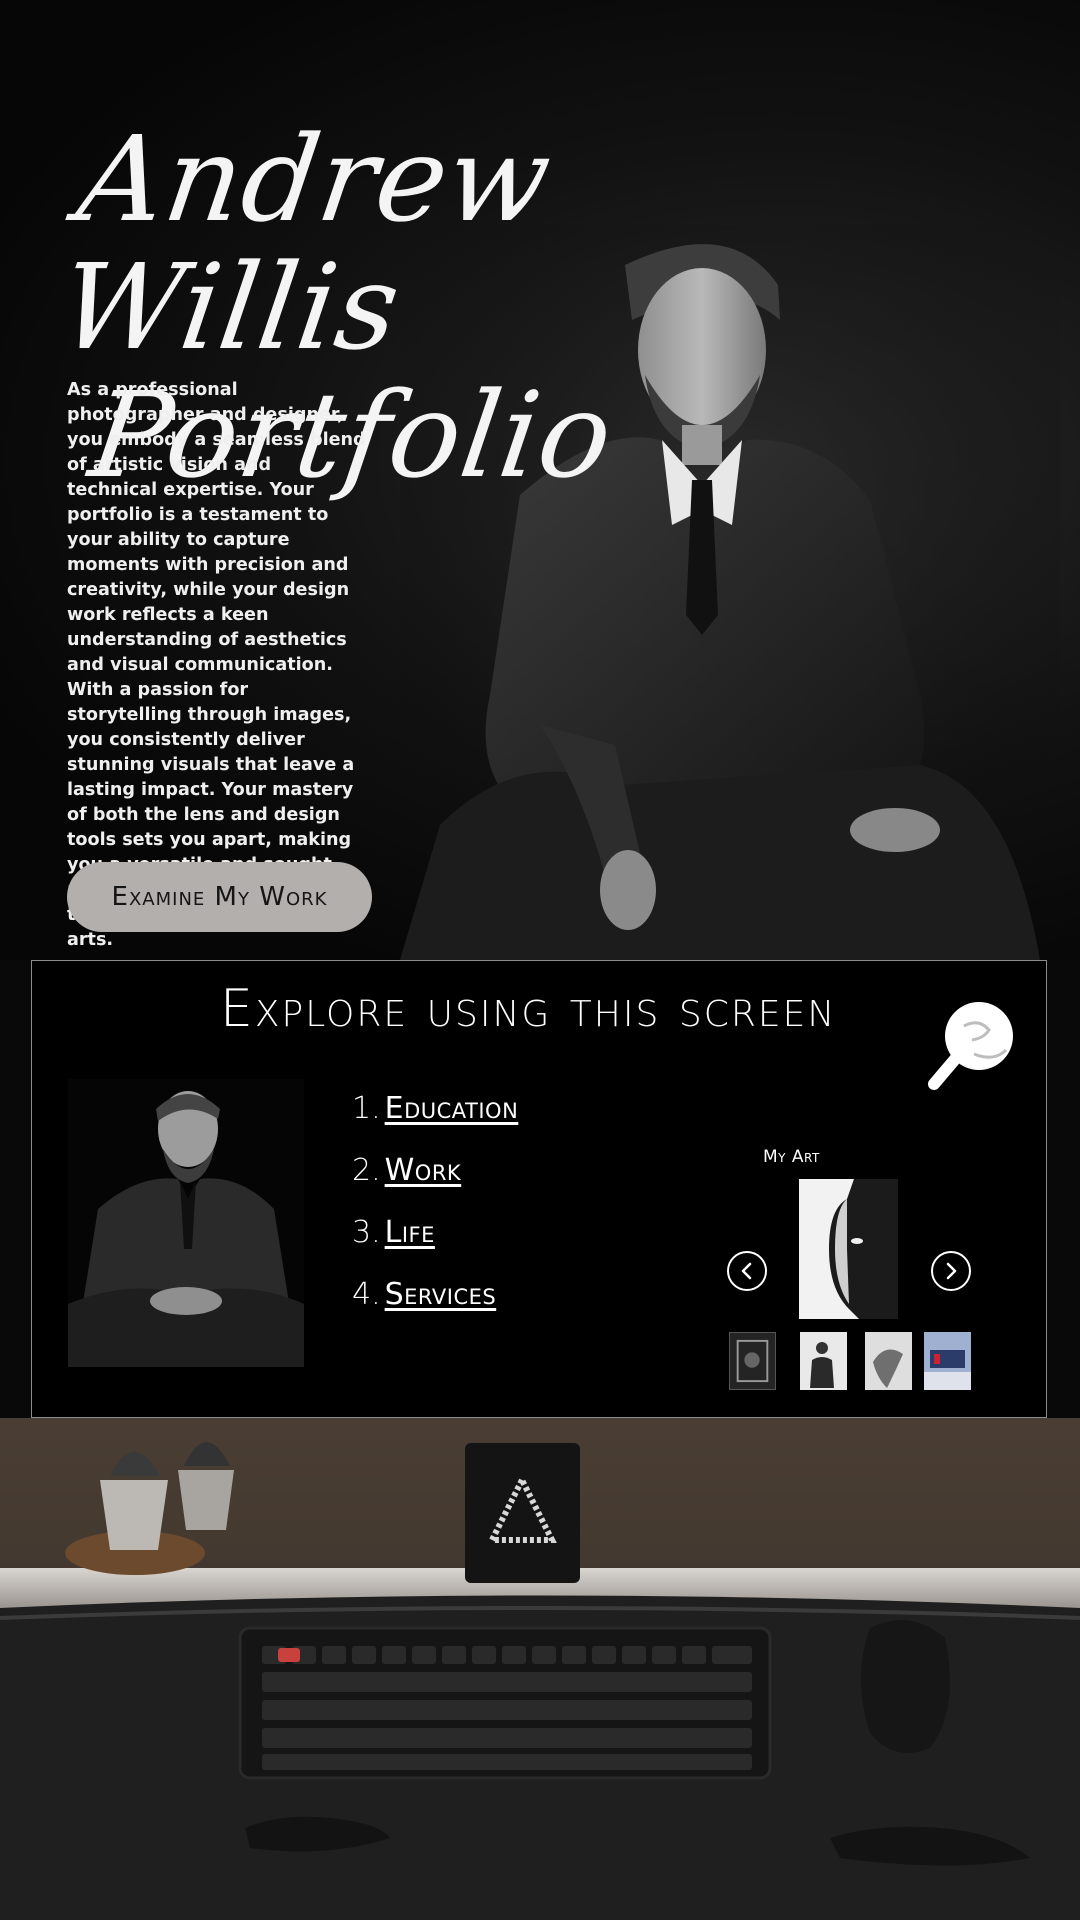 This screenshot has height=1920, width=1080. I want to click on nav-number: 1., so click(366, 1108).